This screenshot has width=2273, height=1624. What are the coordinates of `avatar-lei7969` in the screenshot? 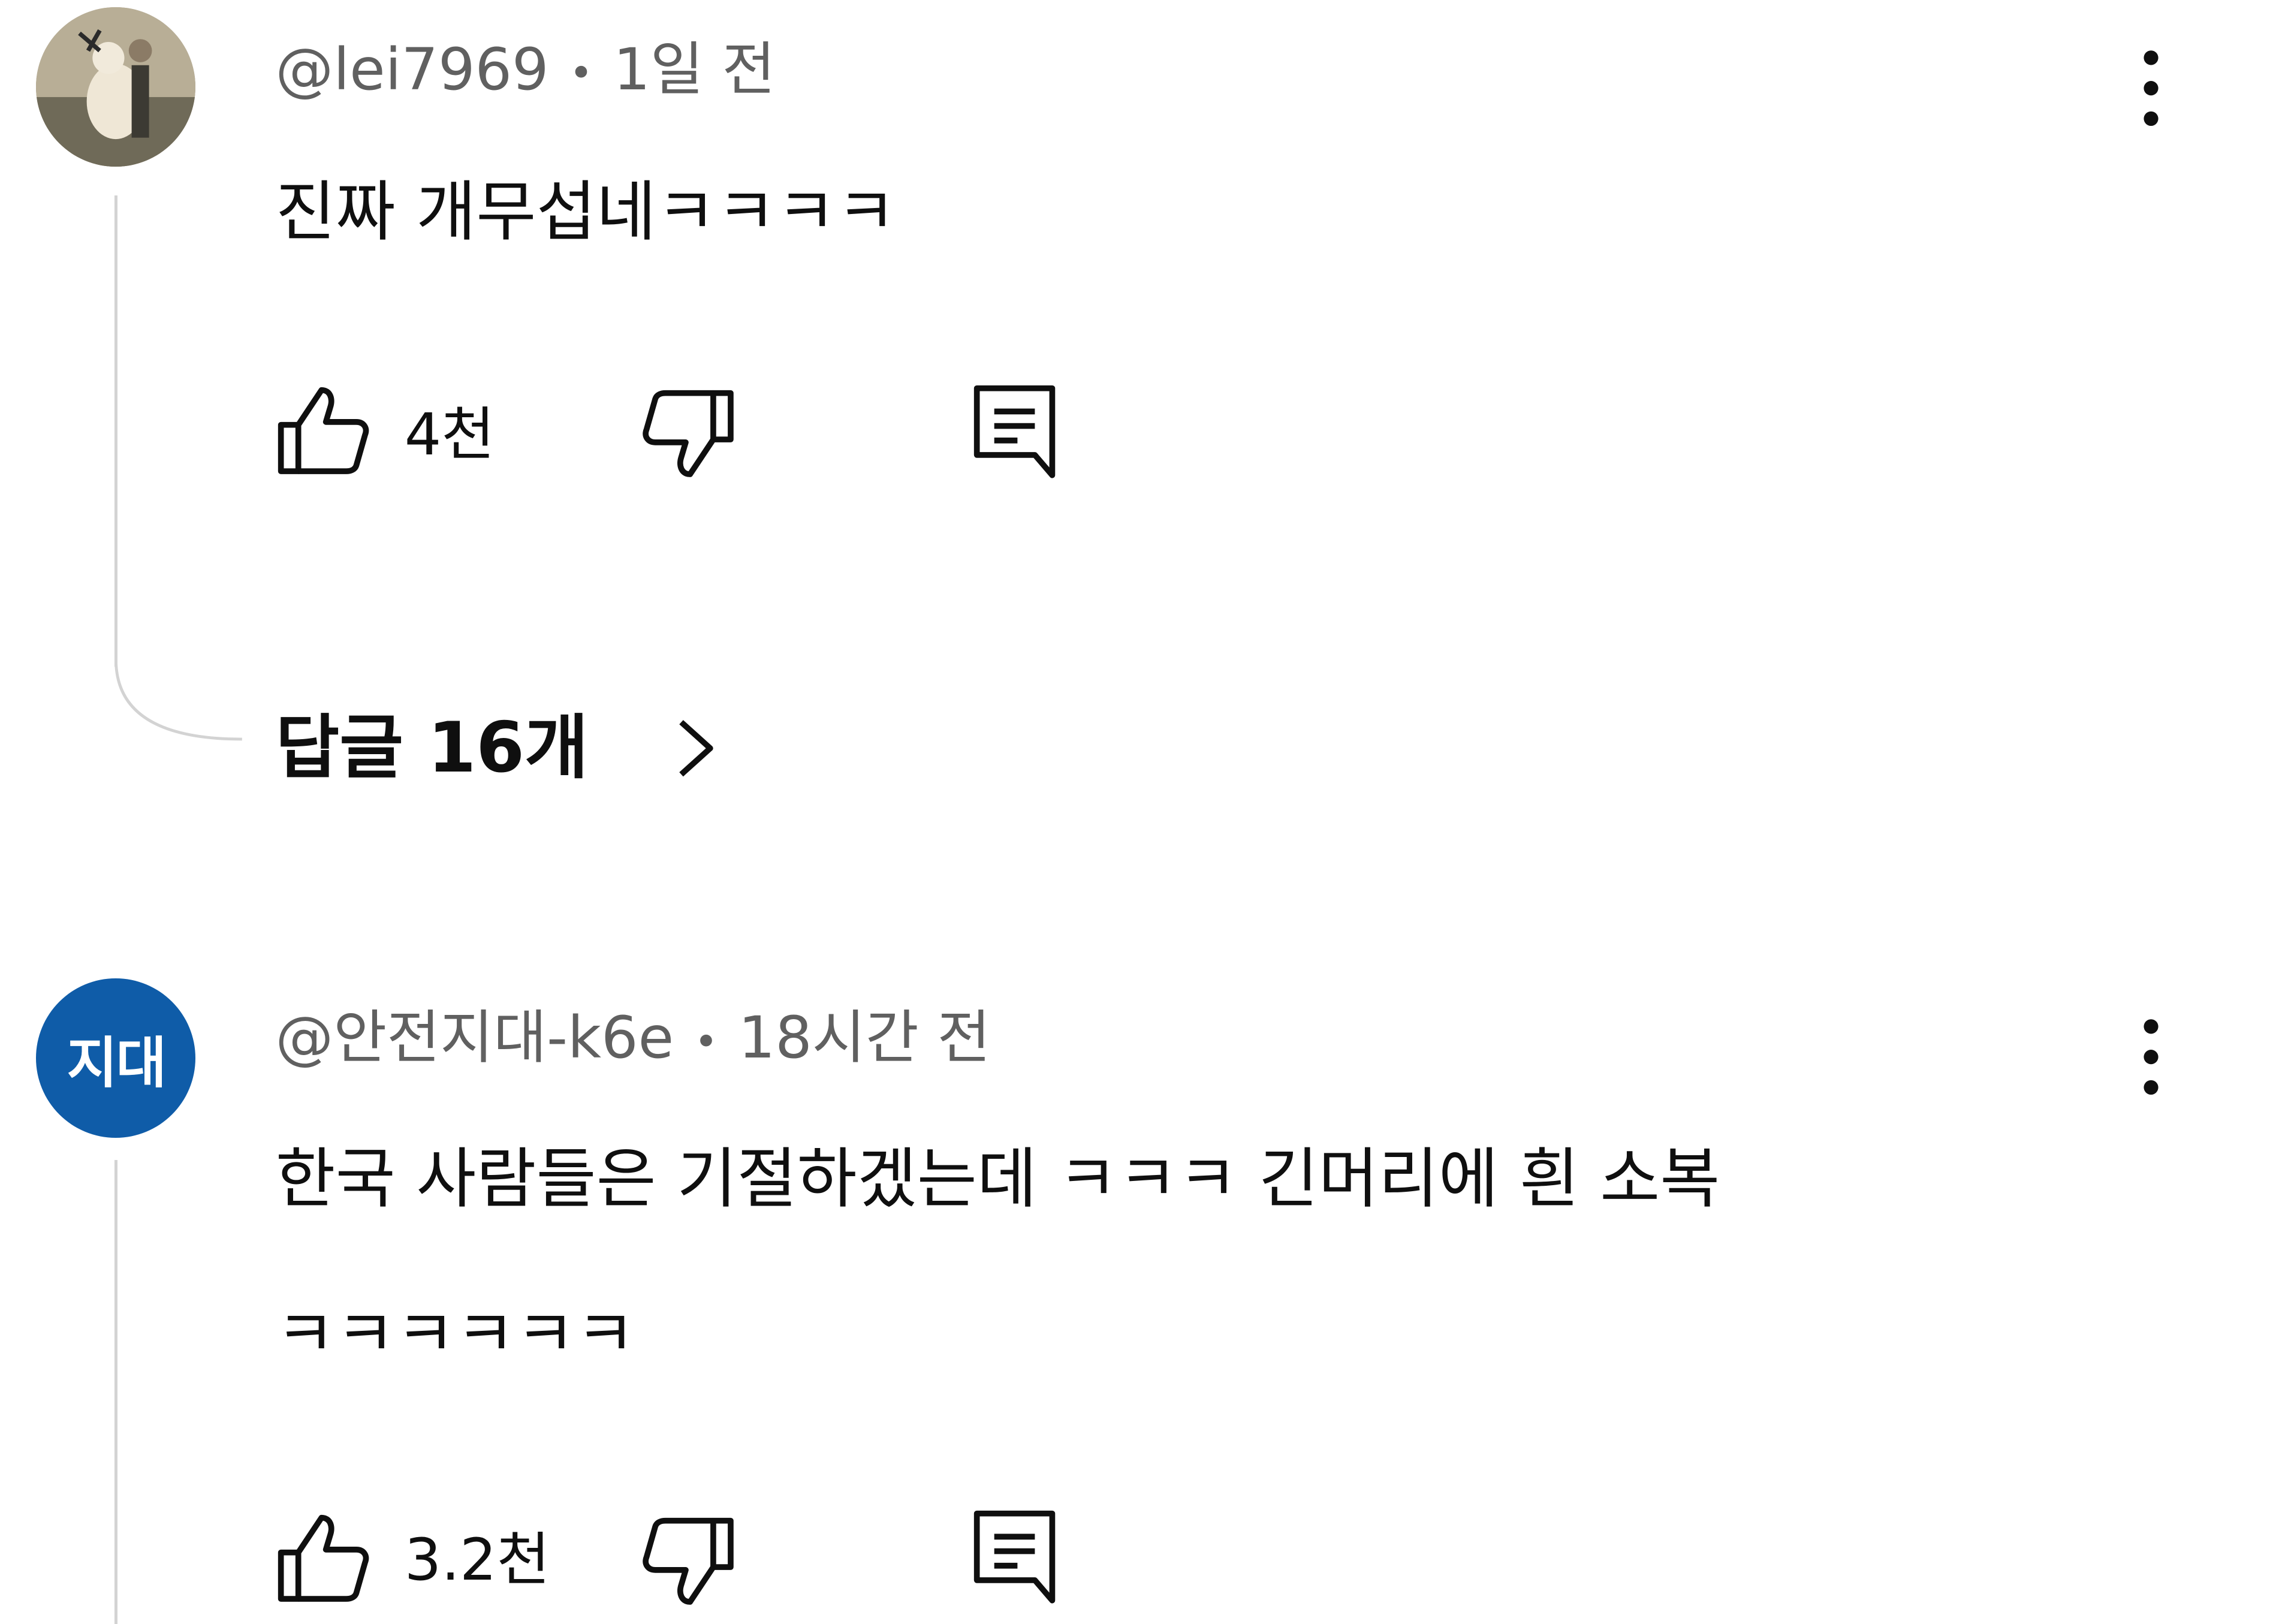 It's located at (116, 87).